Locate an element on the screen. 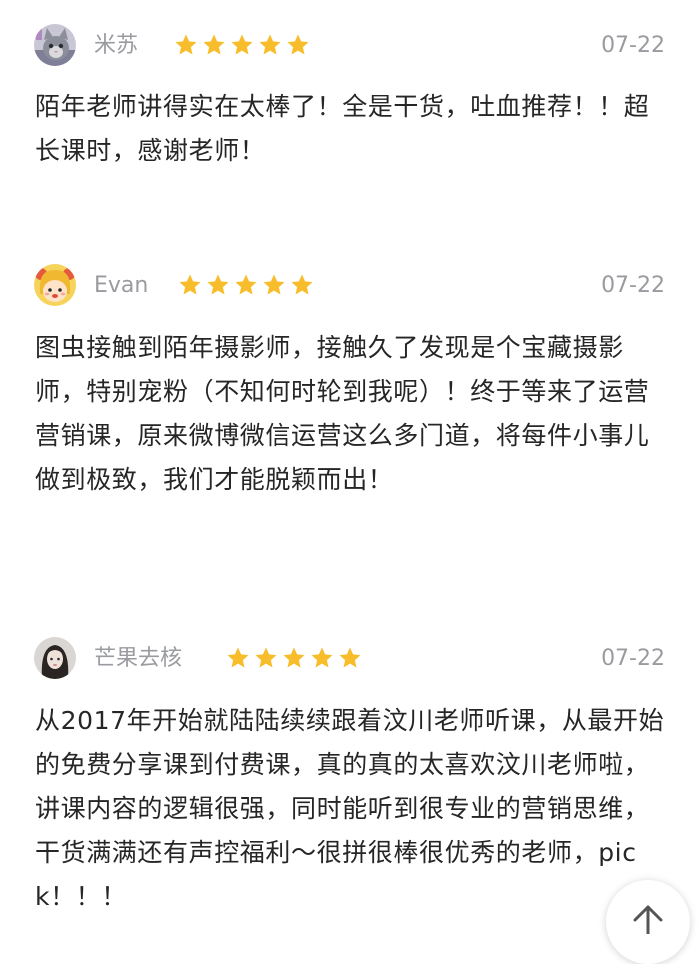  portrait-avatar-icon is located at coordinates (55, 658).